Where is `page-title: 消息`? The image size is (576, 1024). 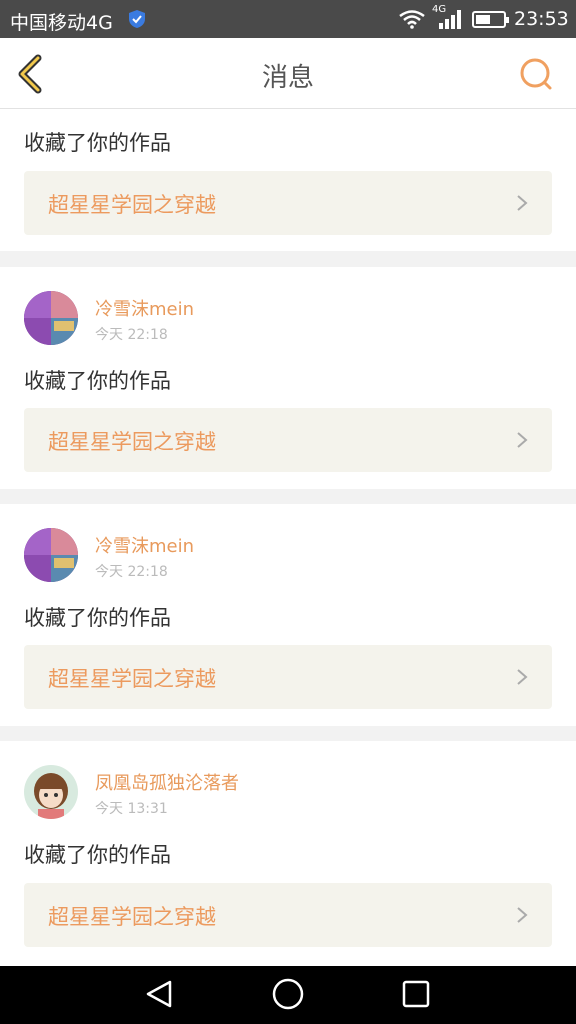 page-title: 消息 is located at coordinates (287, 78).